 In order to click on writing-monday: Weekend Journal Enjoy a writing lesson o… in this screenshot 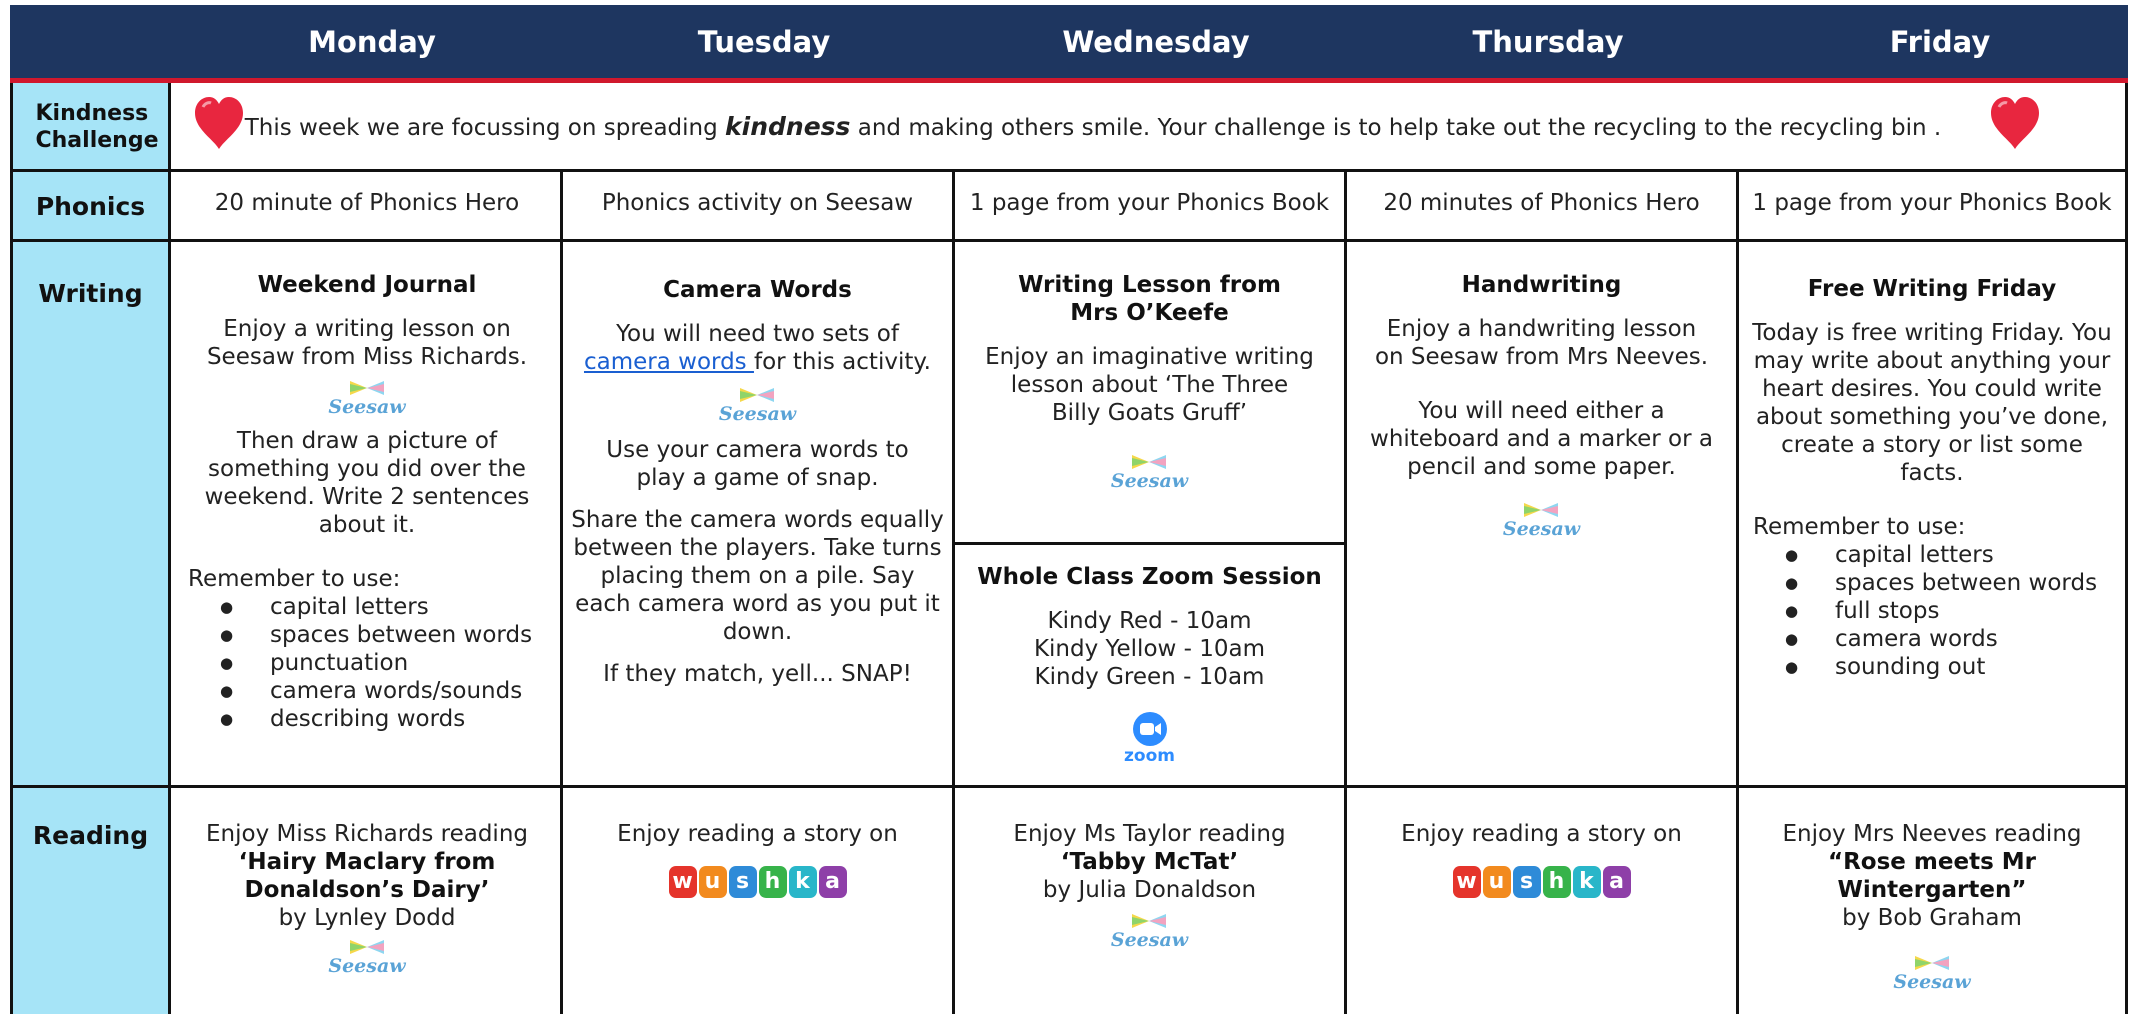, I will do `click(367, 502)`.